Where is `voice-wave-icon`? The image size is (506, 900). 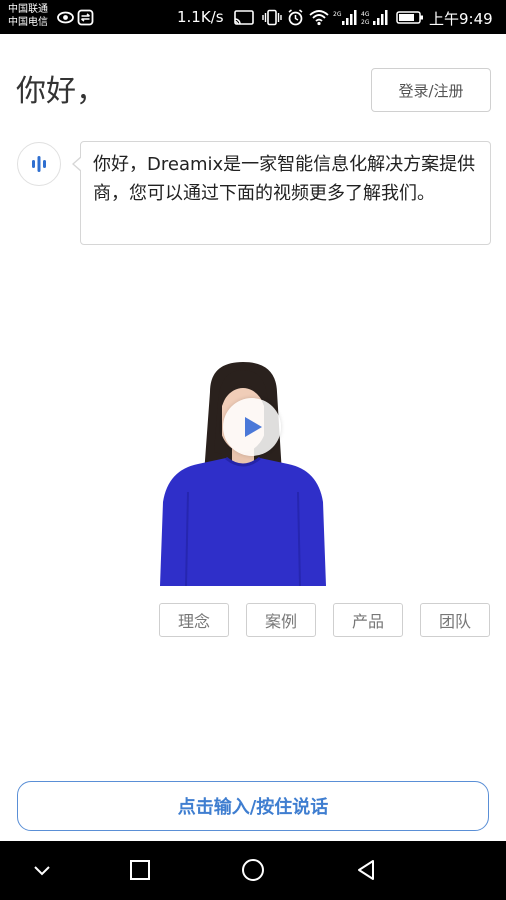
voice-wave-icon is located at coordinates (39, 164).